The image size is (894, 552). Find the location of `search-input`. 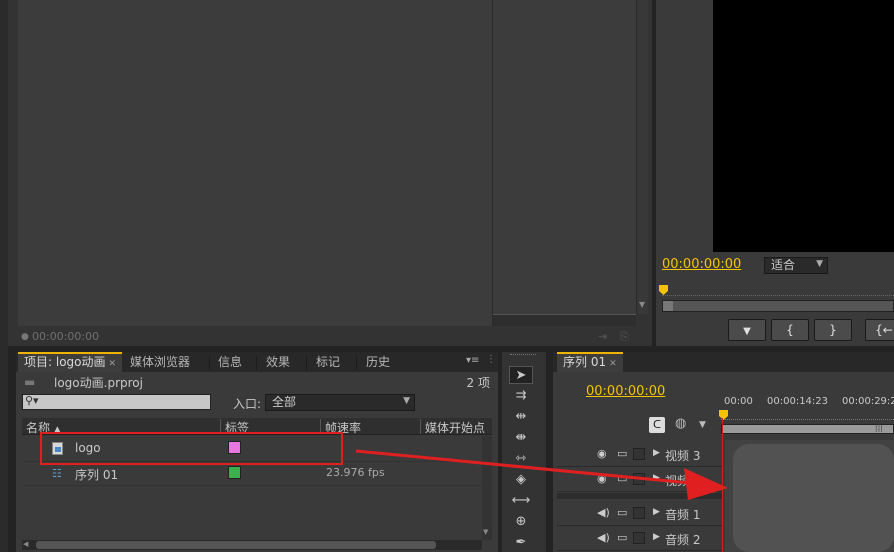

search-input is located at coordinates (127, 402).